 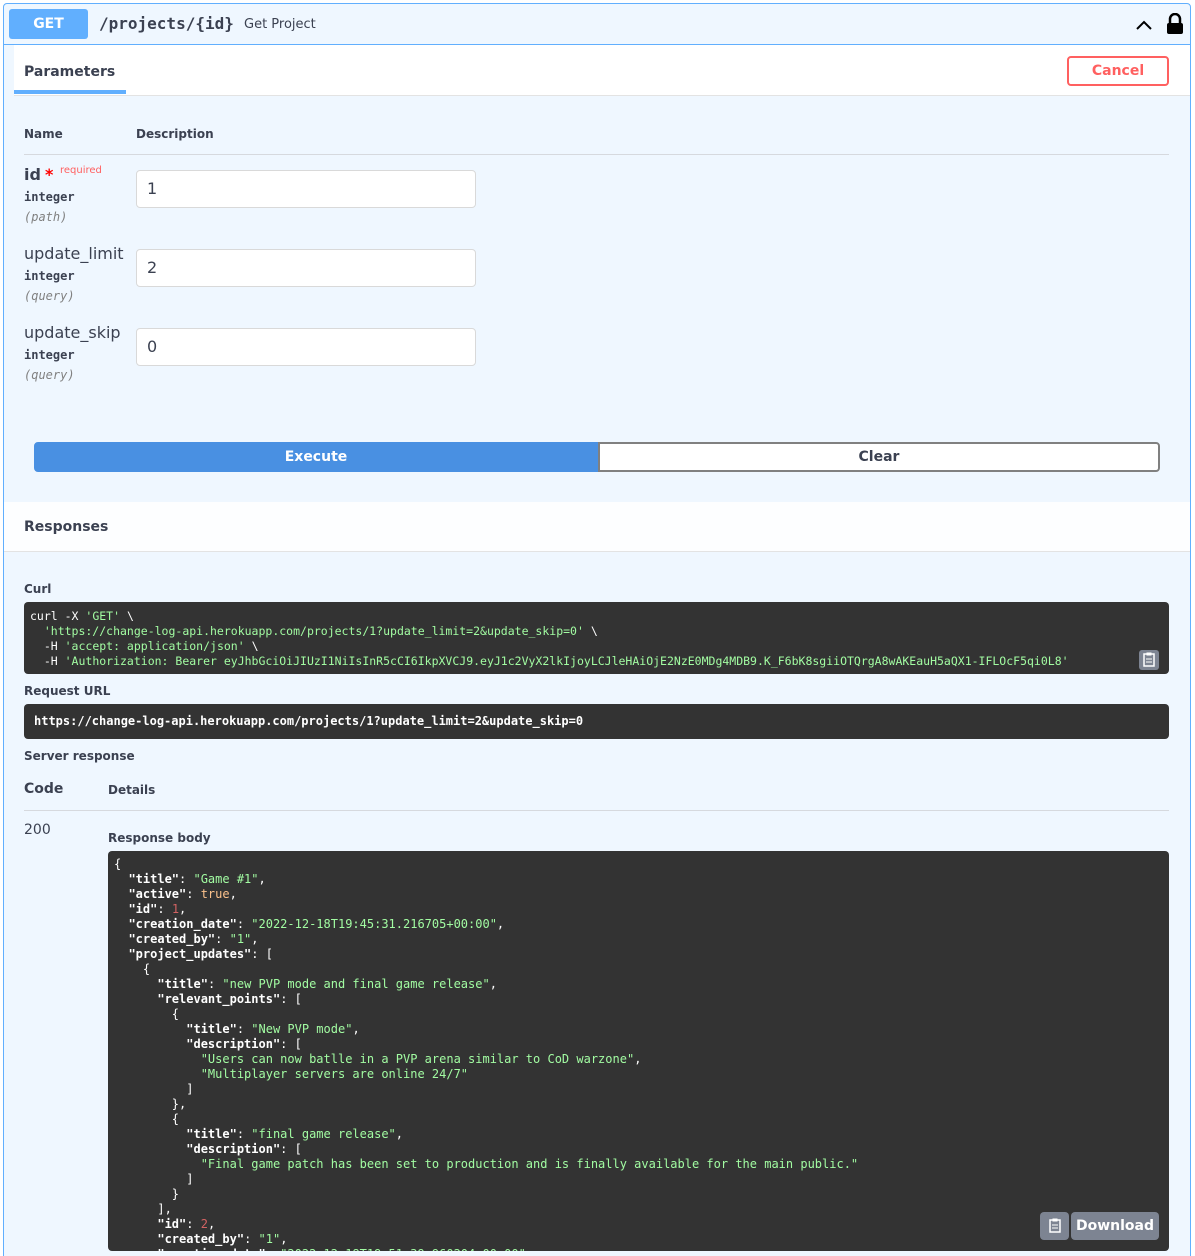 What do you see at coordinates (157, 909) in the screenshot?
I see `response-body-line: "id": 1,` at bounding box center [157, 909].